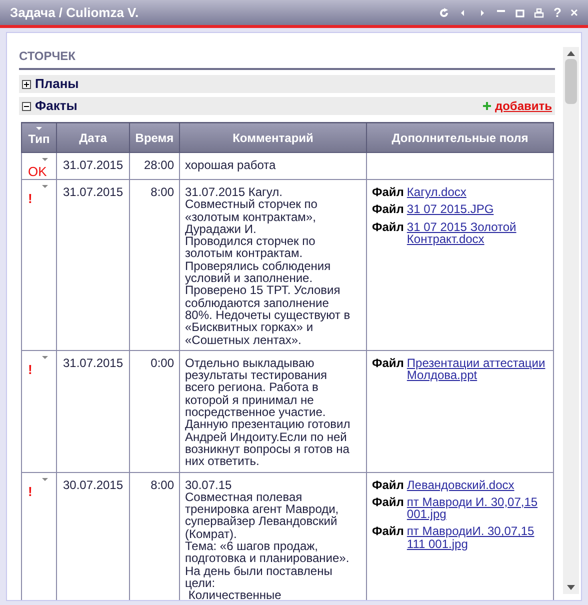 The width and height of the screenshot is (588, 605). Describe the element at coordinates (486, 106) in the screenshot. I see `plus-icon` at that location.